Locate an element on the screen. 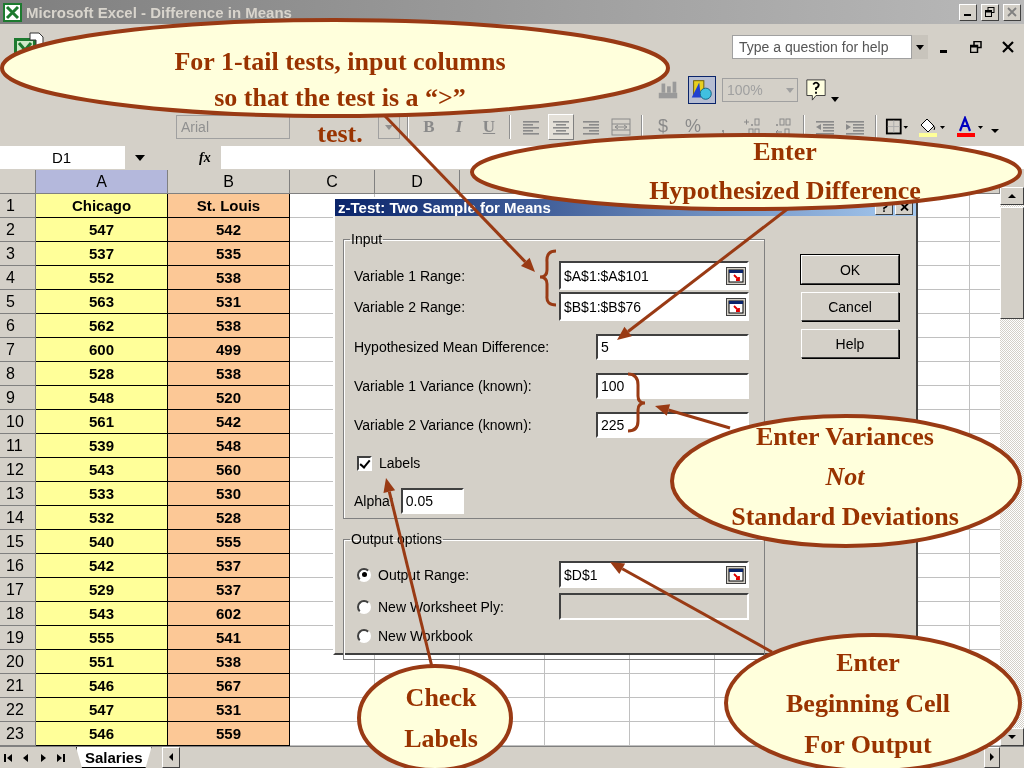  table-cell: 535 is located at coordinates (229, 254).